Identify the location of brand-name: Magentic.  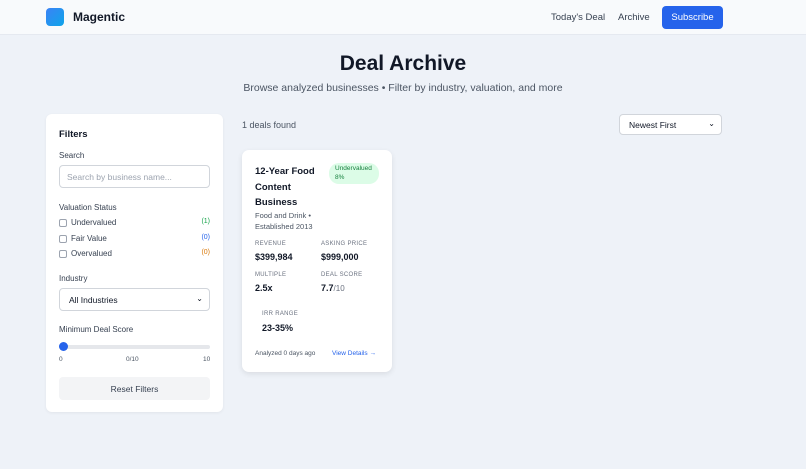
(99, 17).